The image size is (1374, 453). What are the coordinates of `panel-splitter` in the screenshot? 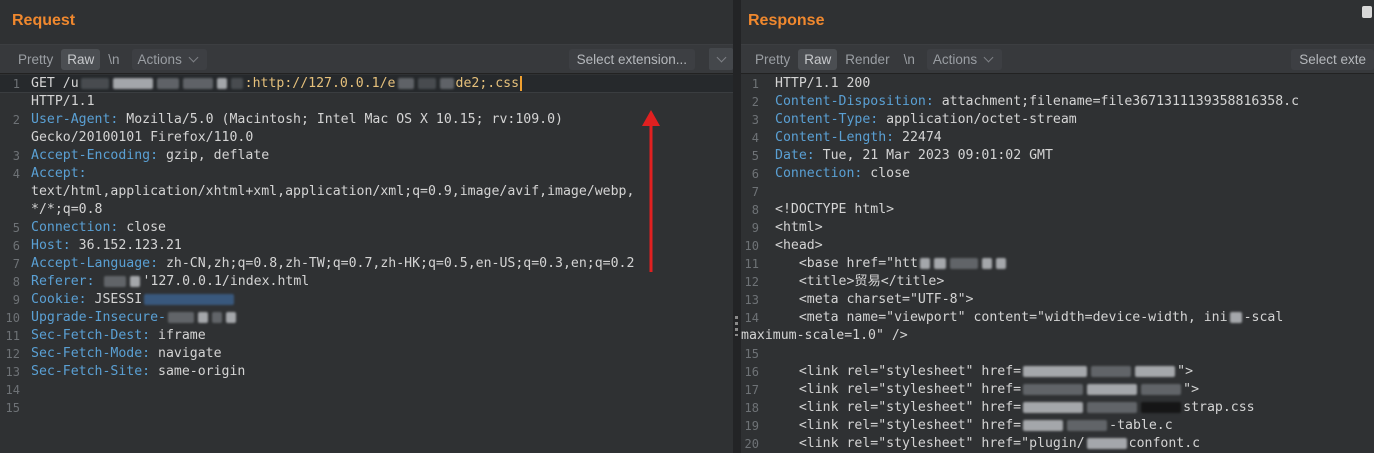 It's located at (737, 226).